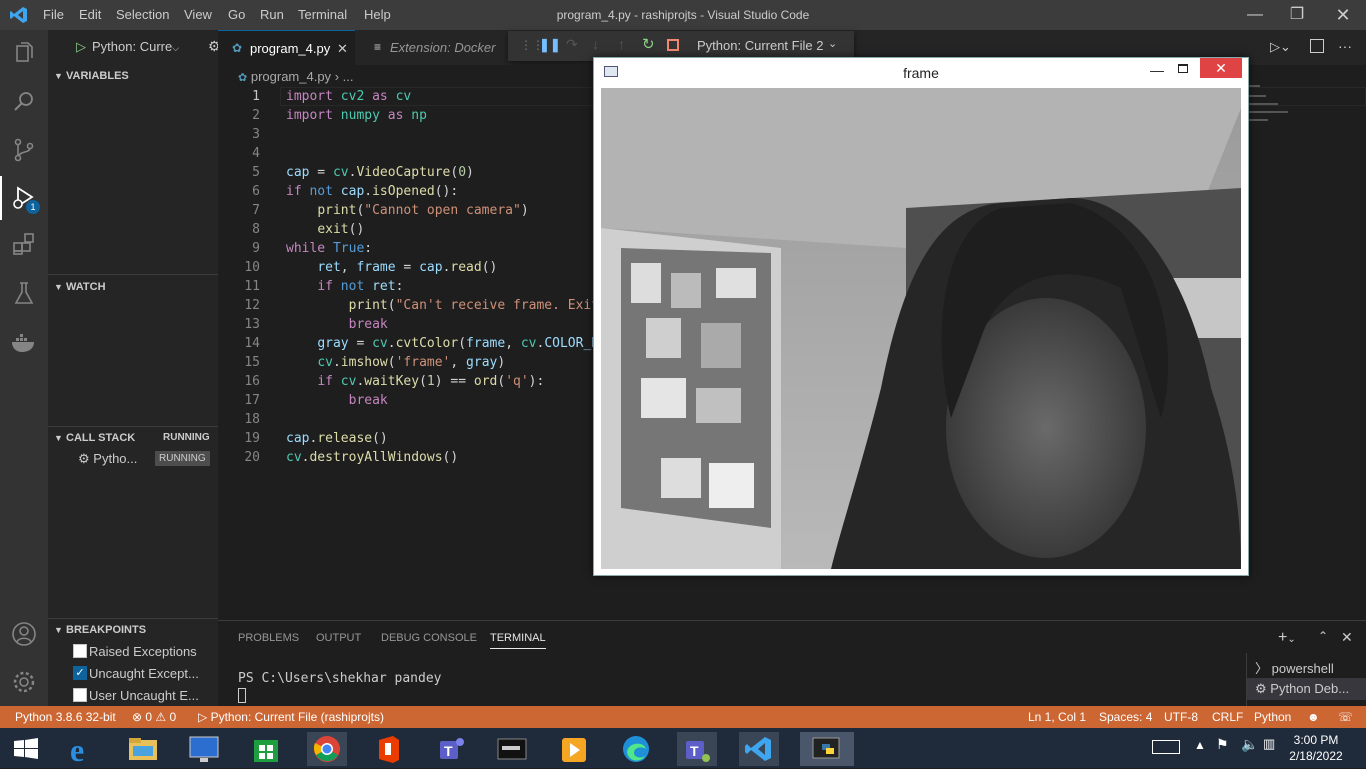 This screenshot has width=1366, height=769. What do you see at coordinates (451, 749) in the screenshot?
I see `teams-icon: T` at bounding box center [451, 749].